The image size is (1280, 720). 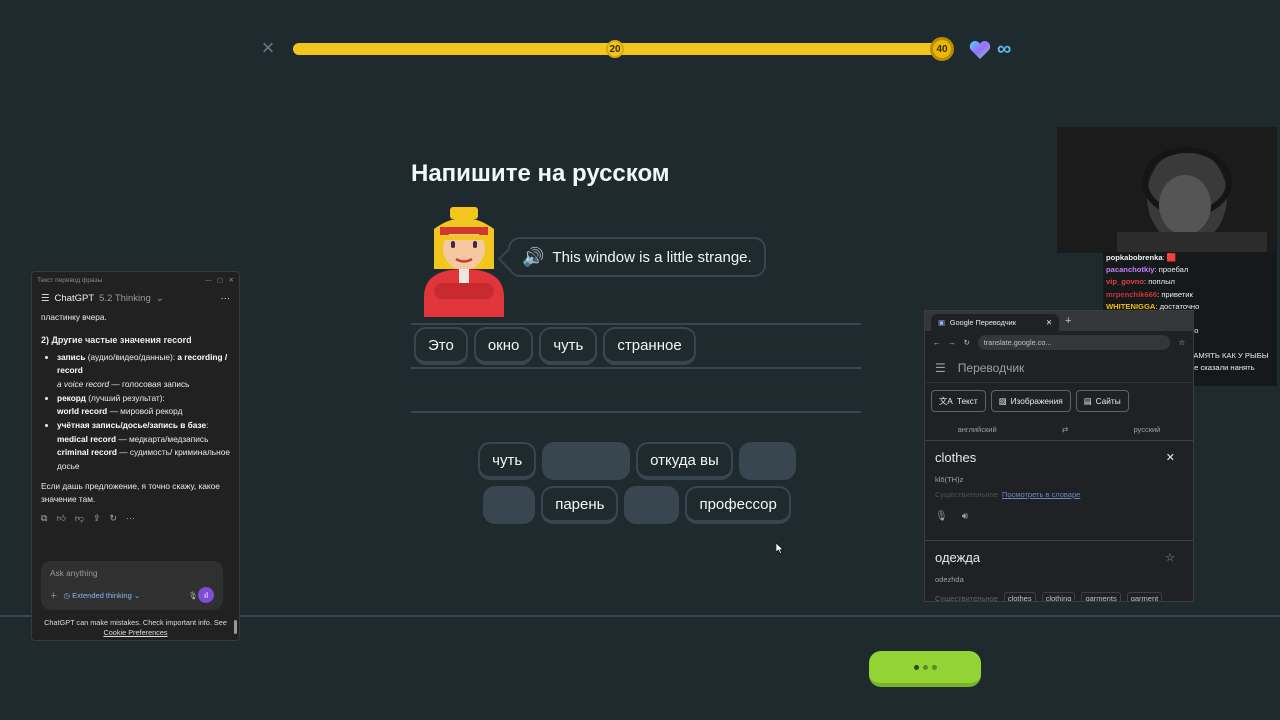 What do you see at coordinates (97, 518) in the screenshot?
I see `share-icon: ⇪` at bounding box center [97, 518].